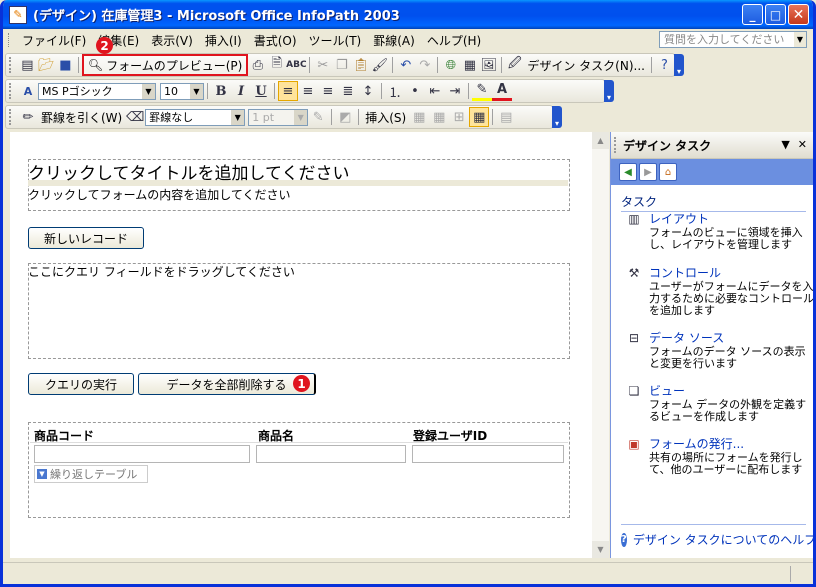 This screenshot has width=816, height=587. I want to click on eraser-icon: ⌫, so click(135, 117).